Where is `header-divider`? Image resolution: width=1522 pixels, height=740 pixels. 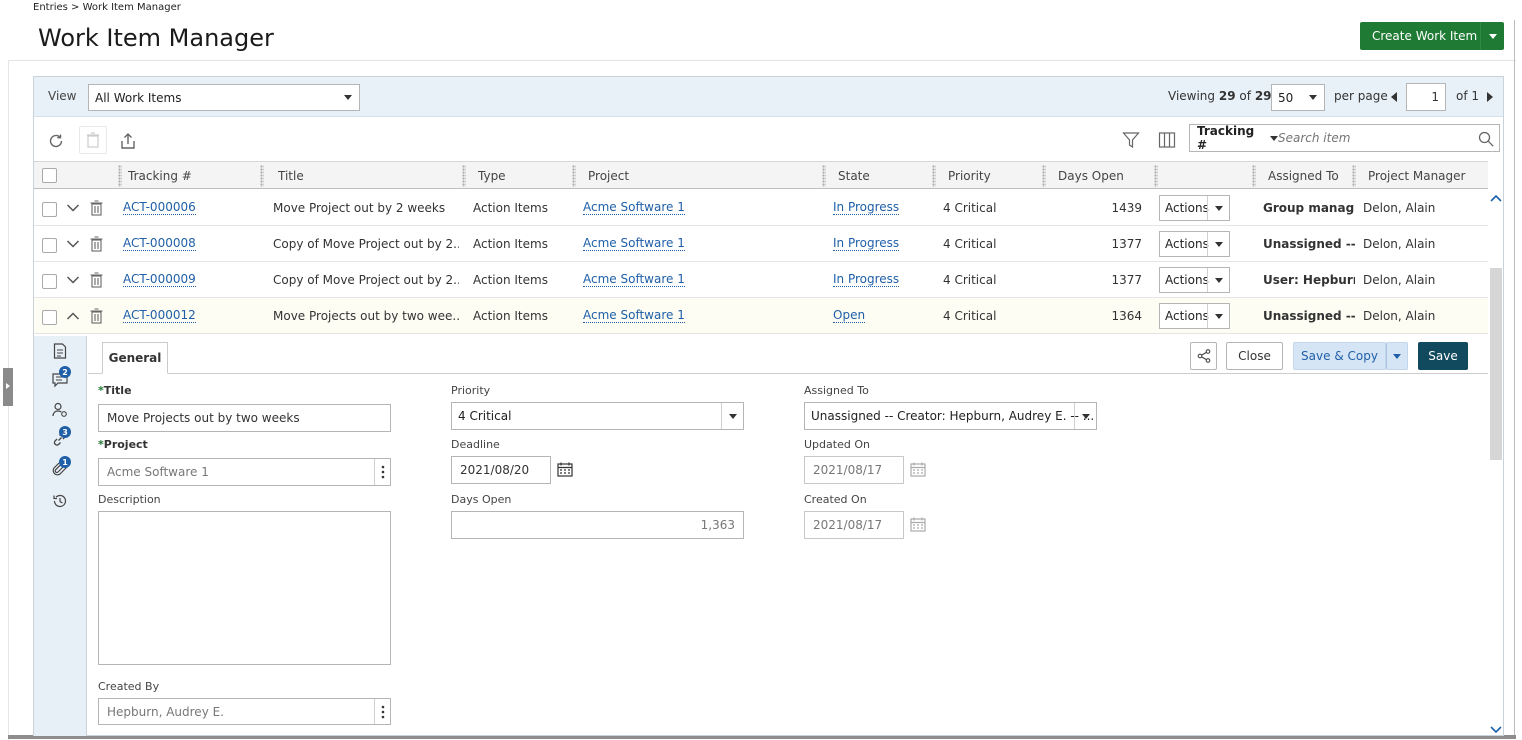 header-divider is located at coordinates (762, 60).